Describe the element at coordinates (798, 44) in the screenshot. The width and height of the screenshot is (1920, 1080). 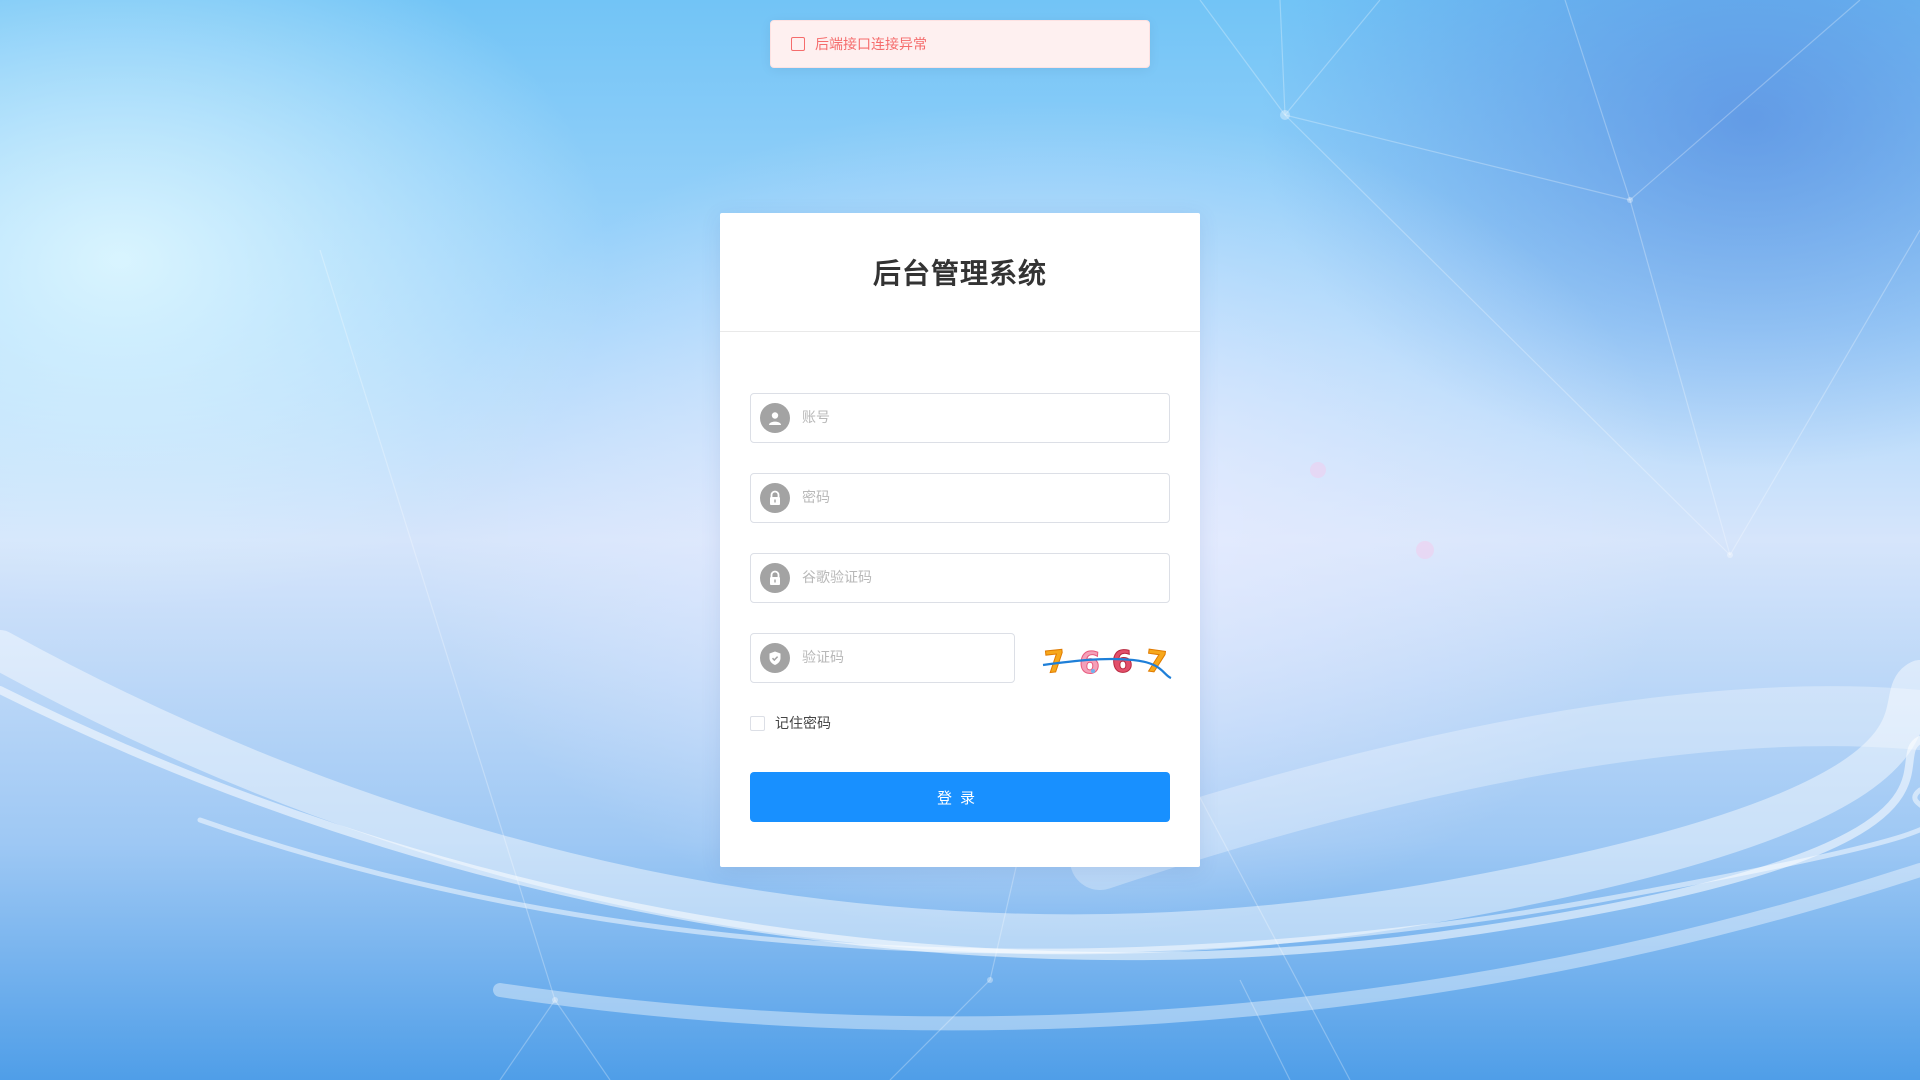
I see `error-icon` at that location.